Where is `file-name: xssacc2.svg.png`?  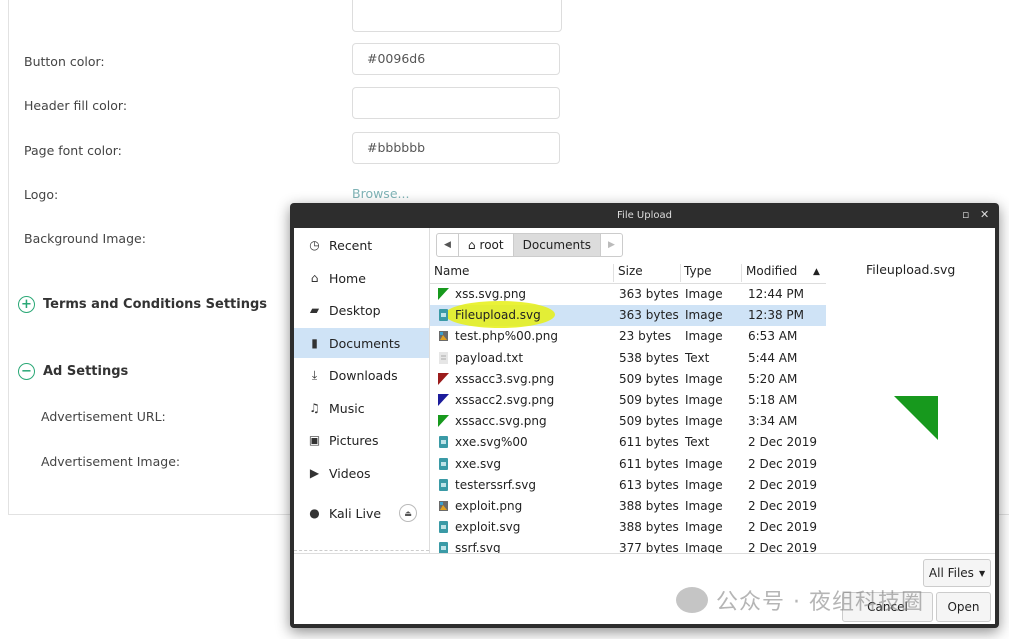
file-name: xssacc2.svg.png is located at coordinates (505, 400).